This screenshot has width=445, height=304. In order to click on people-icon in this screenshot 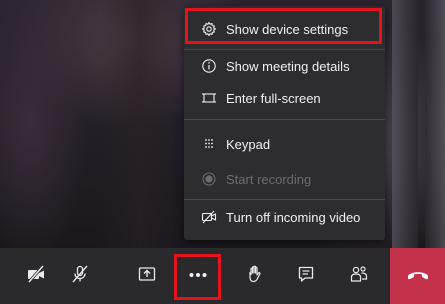, I will do `click(359, 276)`.